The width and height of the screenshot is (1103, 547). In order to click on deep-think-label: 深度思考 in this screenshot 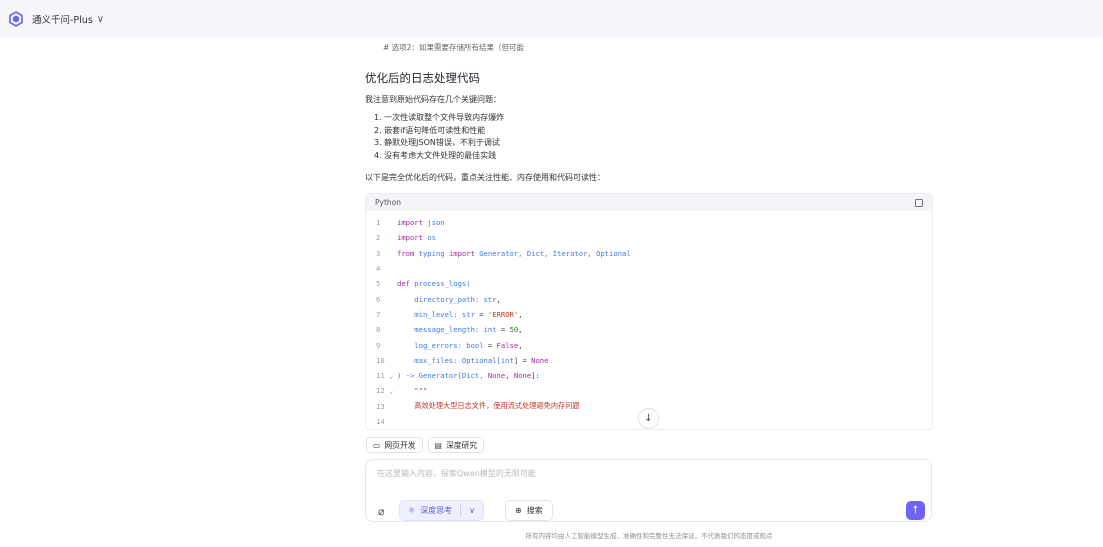, I will do `click(436, 510)`.